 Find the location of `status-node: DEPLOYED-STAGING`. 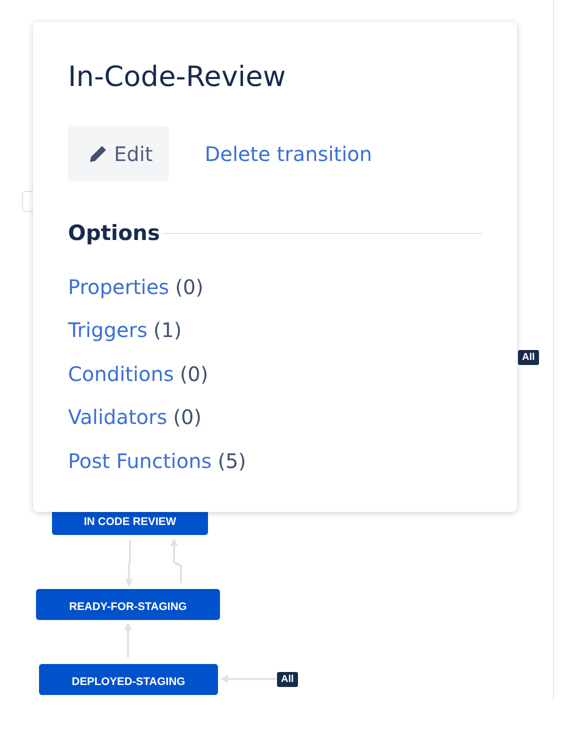

status-node: DEPLOYED-STAGING is located at coordinates (128, 679).